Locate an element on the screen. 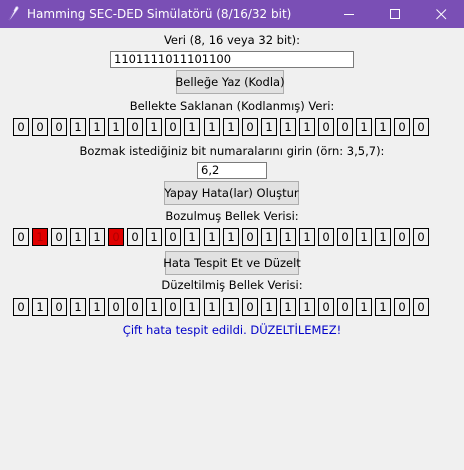  window-title: Hamming SEC-DED Simülatörü (8/16/32 bit) is located at coordinates (159, 14).